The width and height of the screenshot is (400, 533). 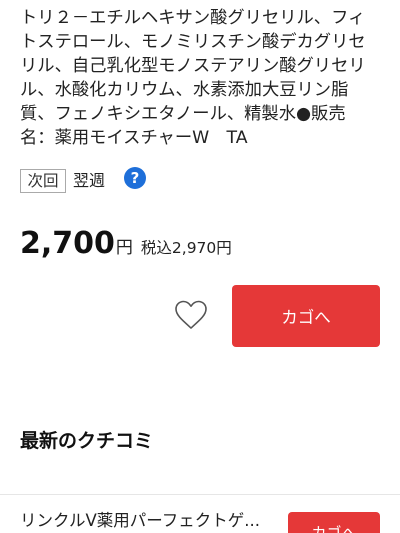 What do you see at coordinates (334, 528) in the screenshot?
I see `related-item-cart-label: カゴへ` at bounding box center [334, 528].